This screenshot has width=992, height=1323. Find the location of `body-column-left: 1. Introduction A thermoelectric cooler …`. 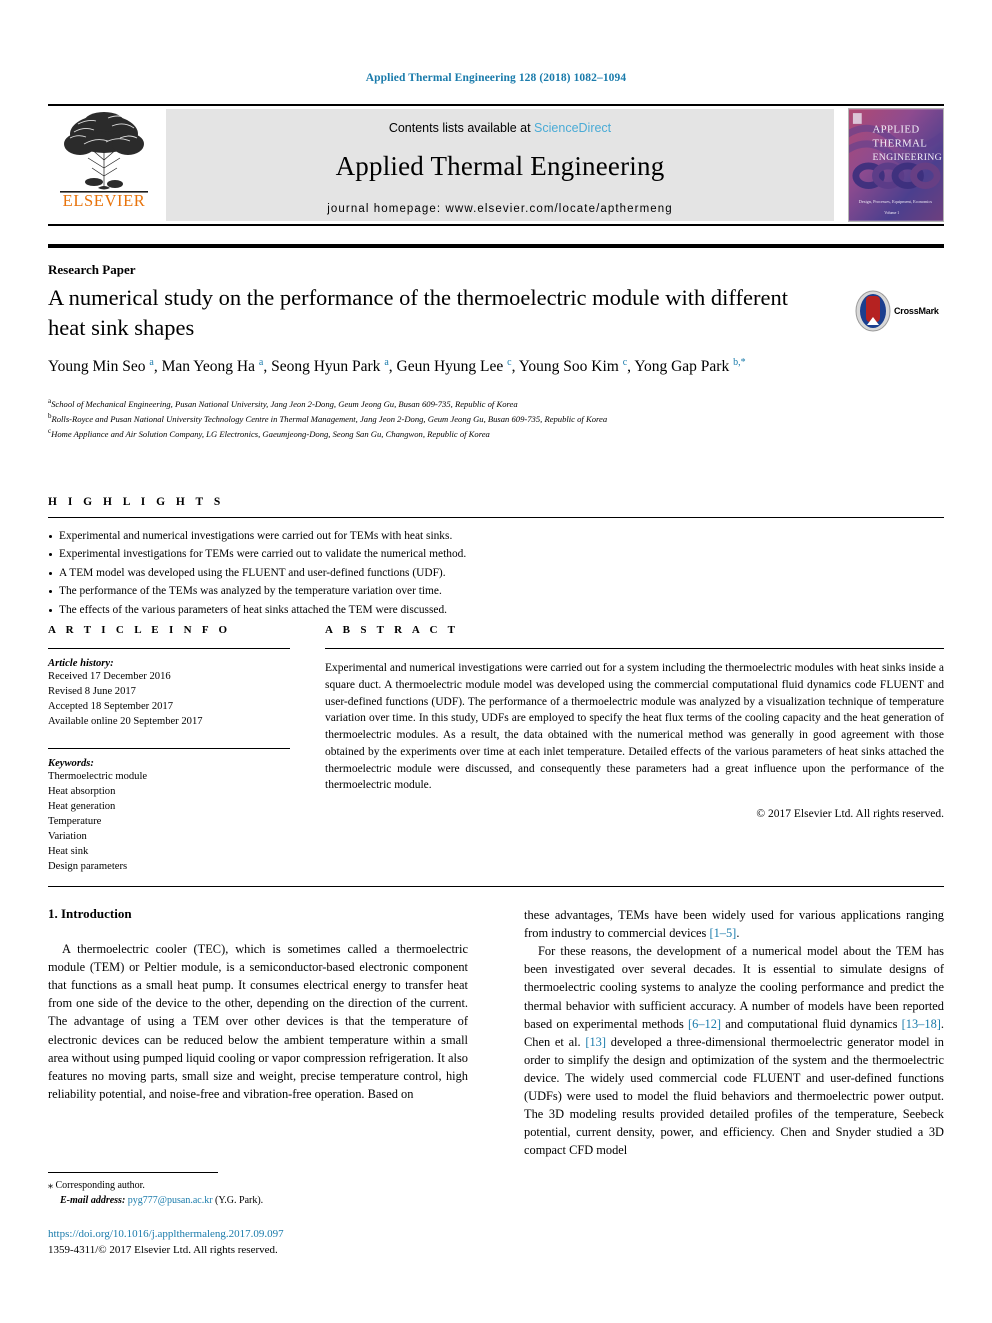

body-column-left: 1. Introduction A thermoelectric cooler … is located at coordinates (258, 1004).